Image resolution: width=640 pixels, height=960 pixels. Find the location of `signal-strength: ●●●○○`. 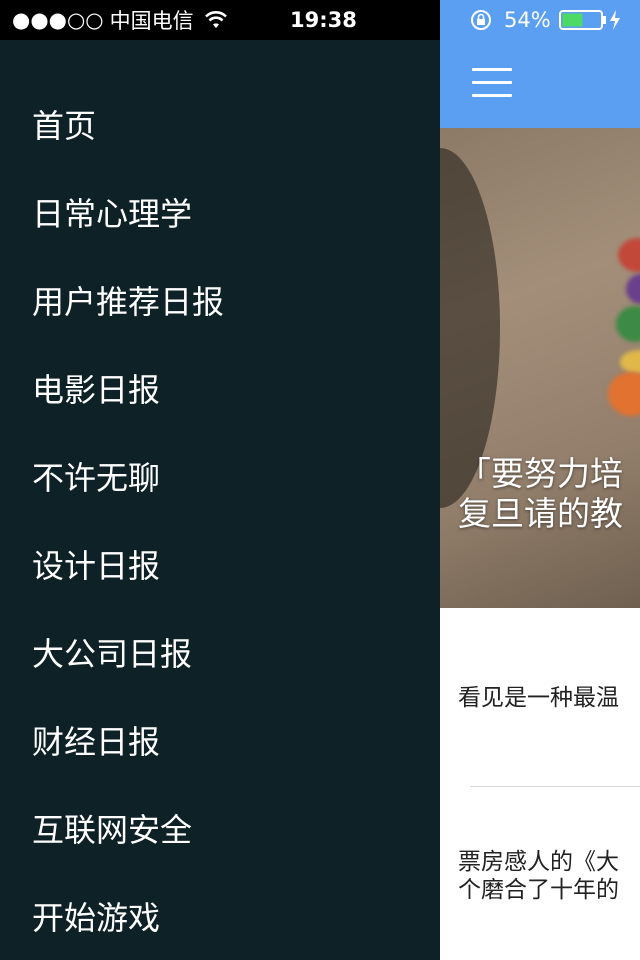

signal-strength: ●●●○○ is located at coordinates (58, 20).